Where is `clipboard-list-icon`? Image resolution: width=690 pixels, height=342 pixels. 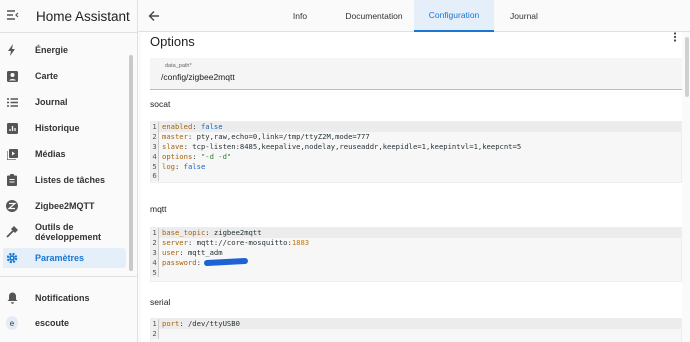 clipboard-list-icon is located at coordinates (12, 180).